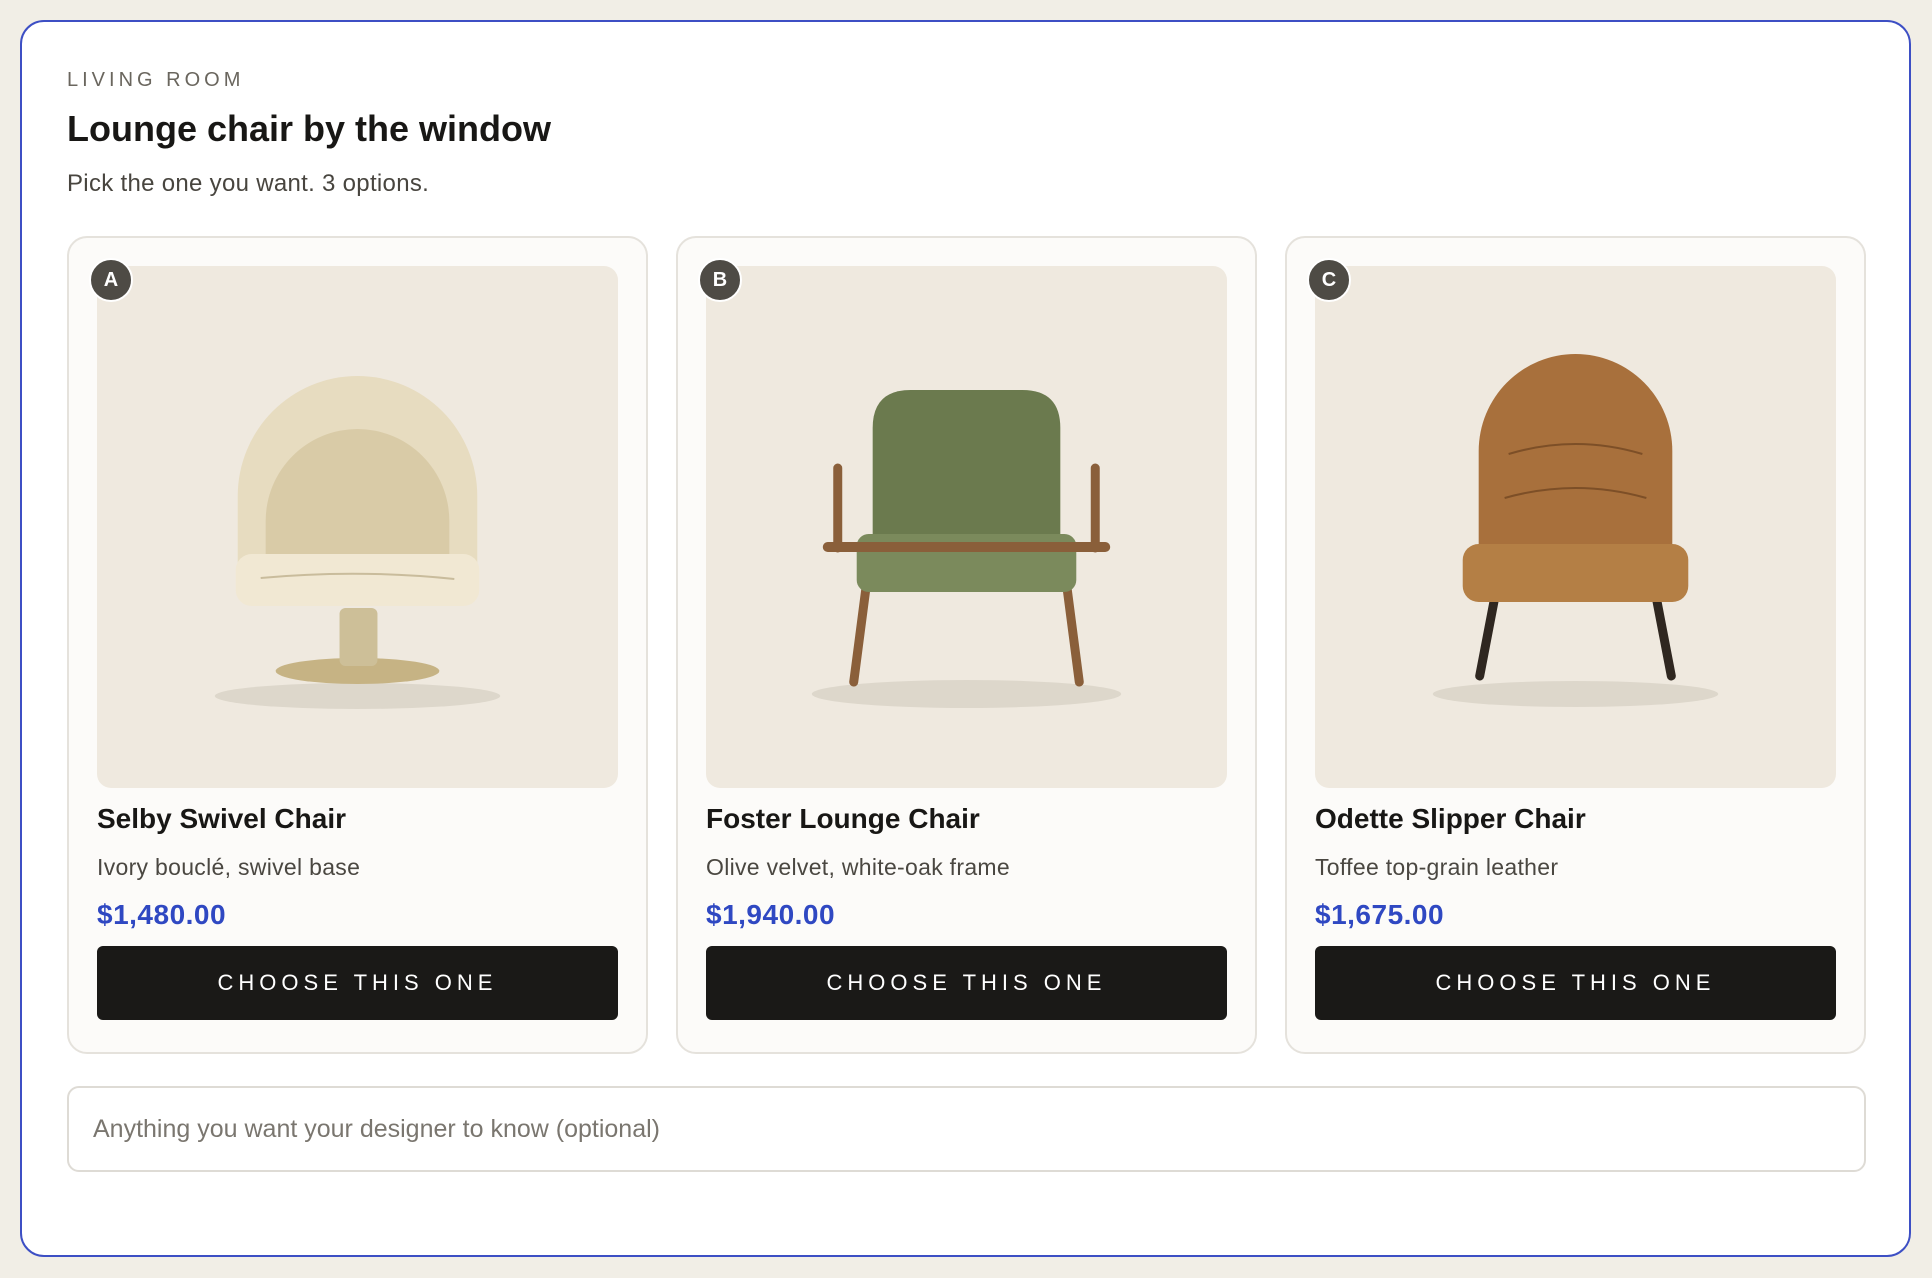 Image resolution: width=1932 pixels, height=1278 pixels. Describe the element at coordinates (309, 128) in the screenshot. I see `page-title: Lounge chair by the window` at that location.